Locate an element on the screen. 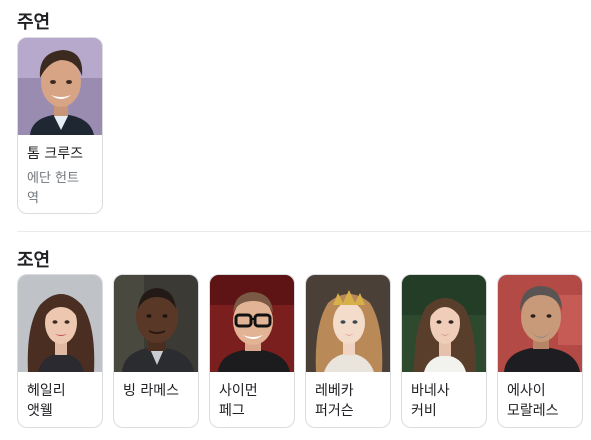 The image size is (591, 440). cast-card-tom-cruise: 톰 크루즈 에단 헌트 역 is located at coordinates (60, 125).